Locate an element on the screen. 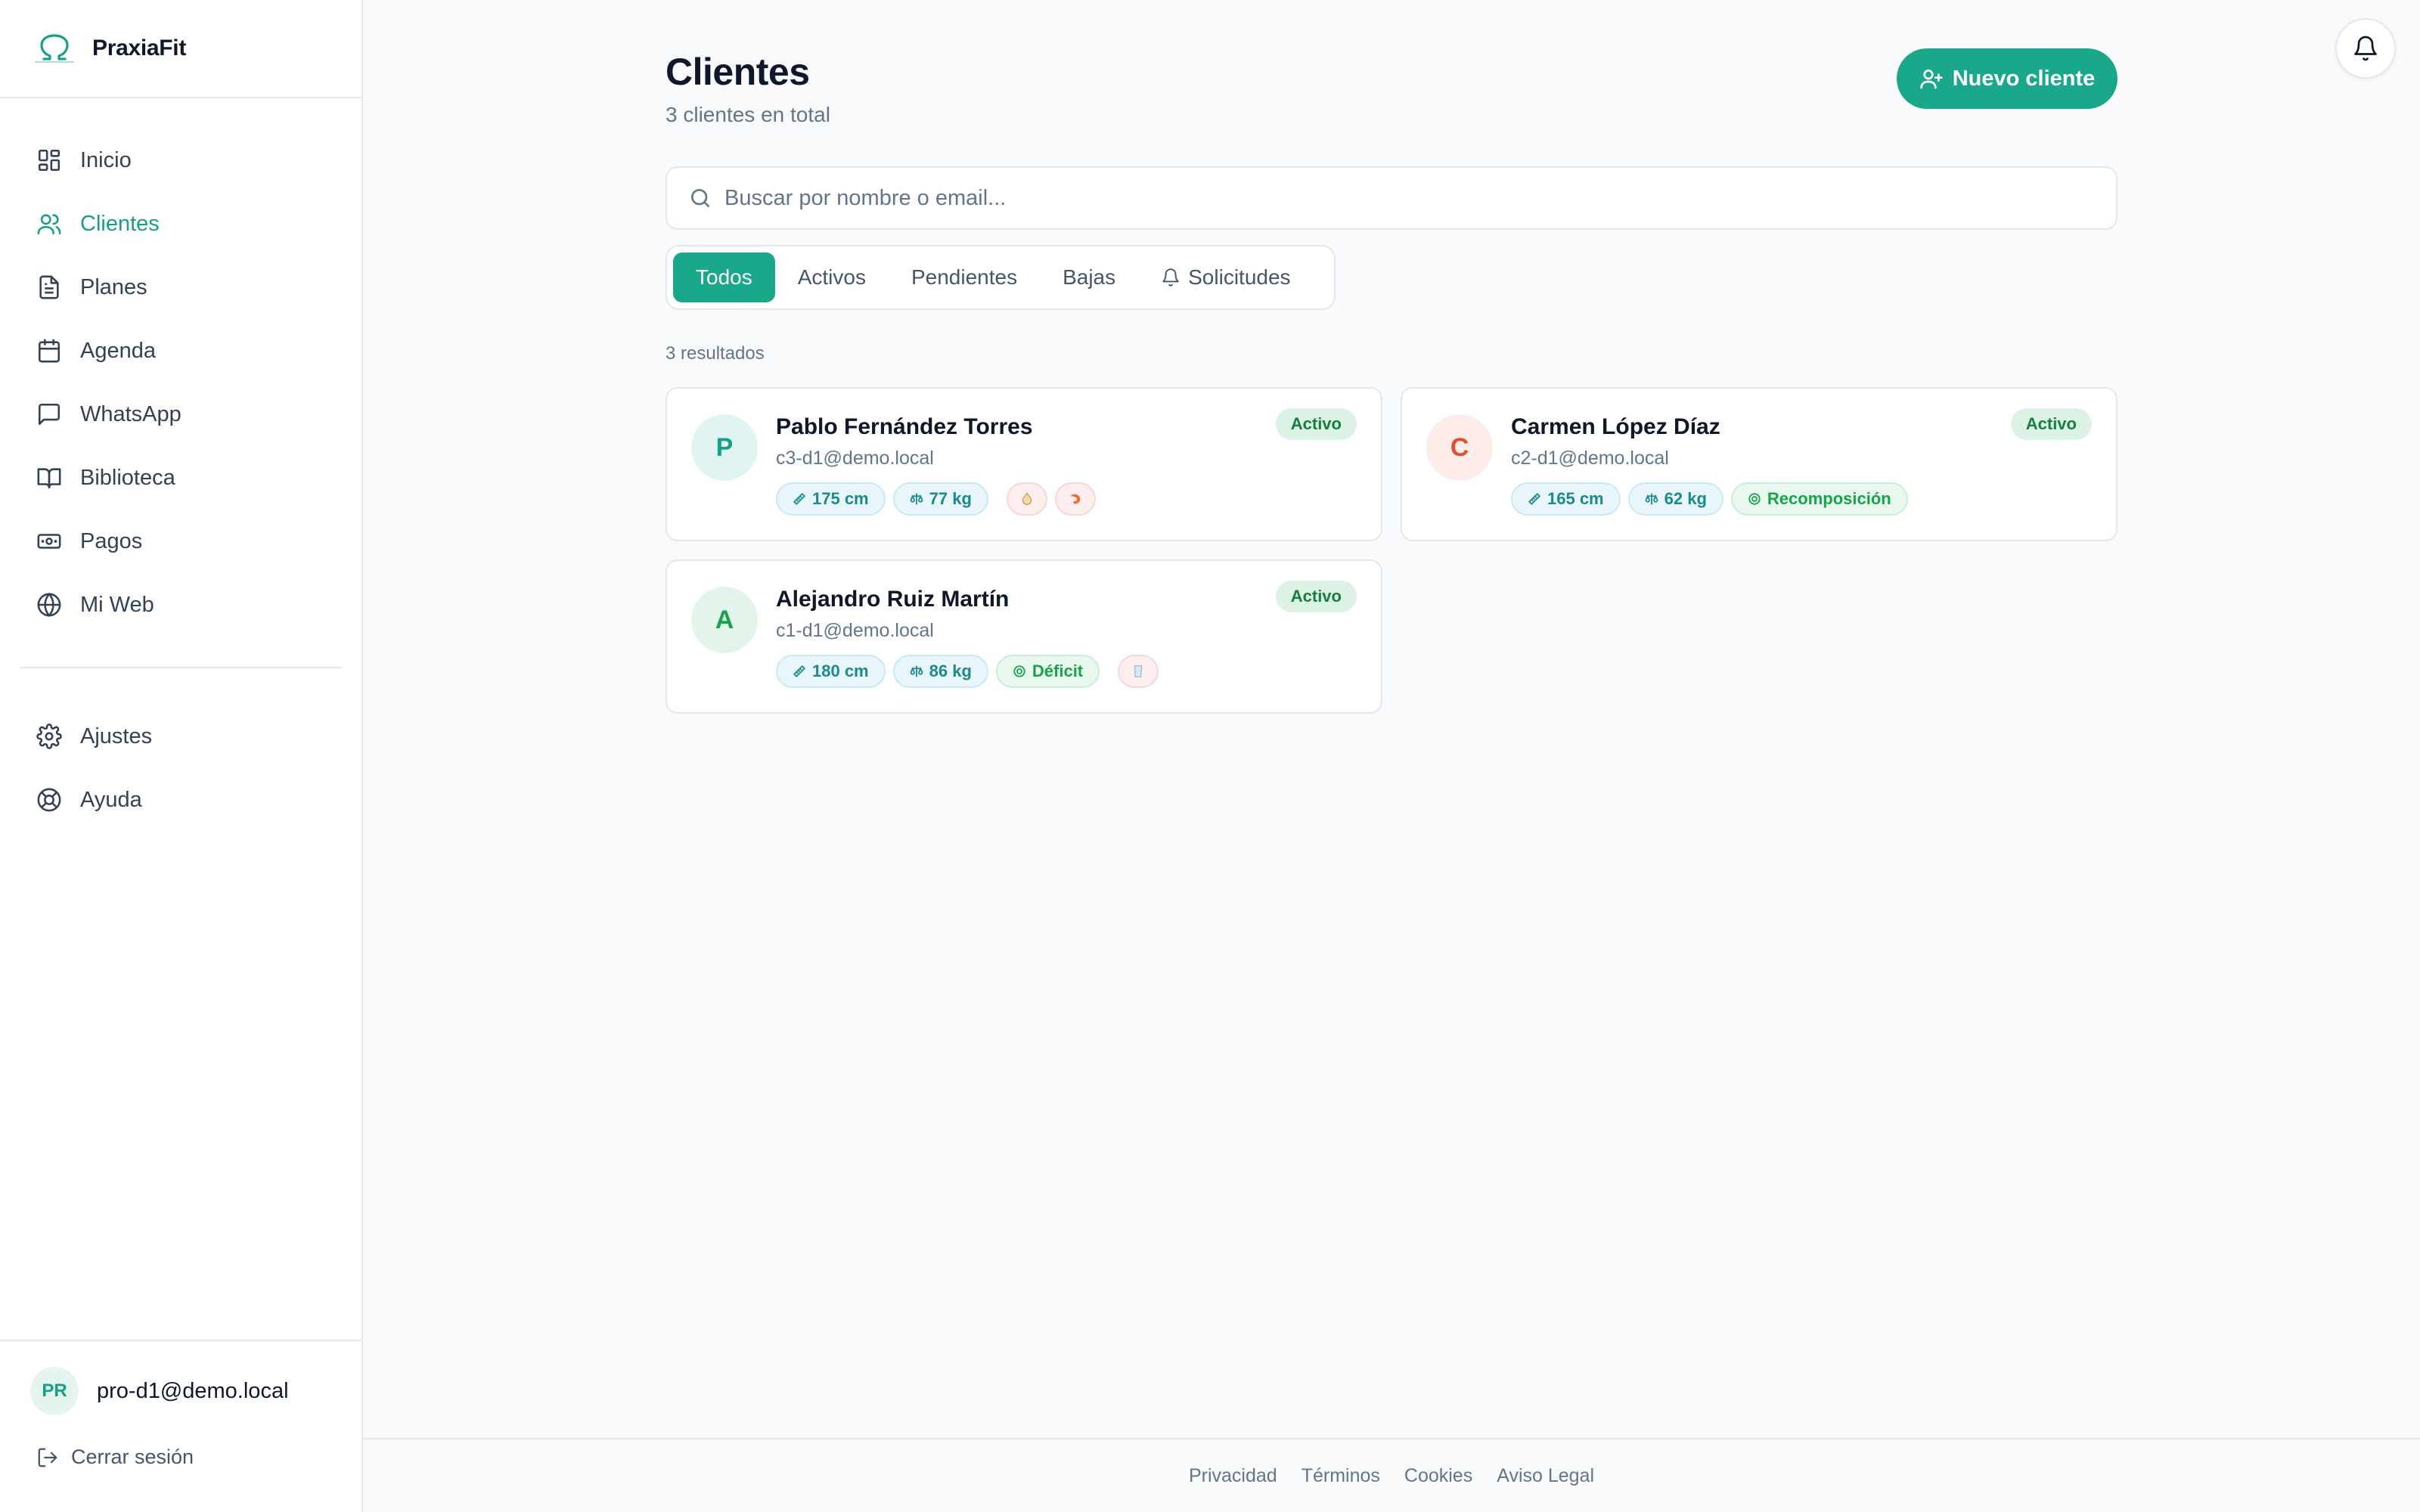 This screenshot has width=2420, height=1512. height-value: 180 cm is located at coordinates (840, 671).